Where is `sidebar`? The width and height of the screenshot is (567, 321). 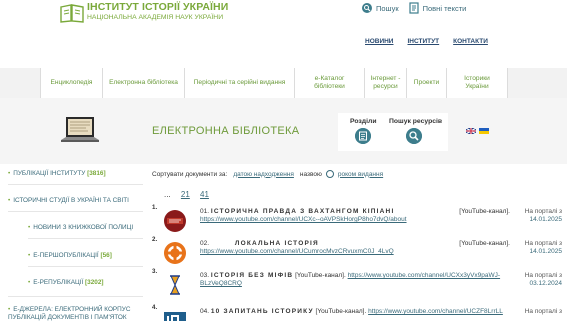 sidebar is located at coordinates (72, 242).